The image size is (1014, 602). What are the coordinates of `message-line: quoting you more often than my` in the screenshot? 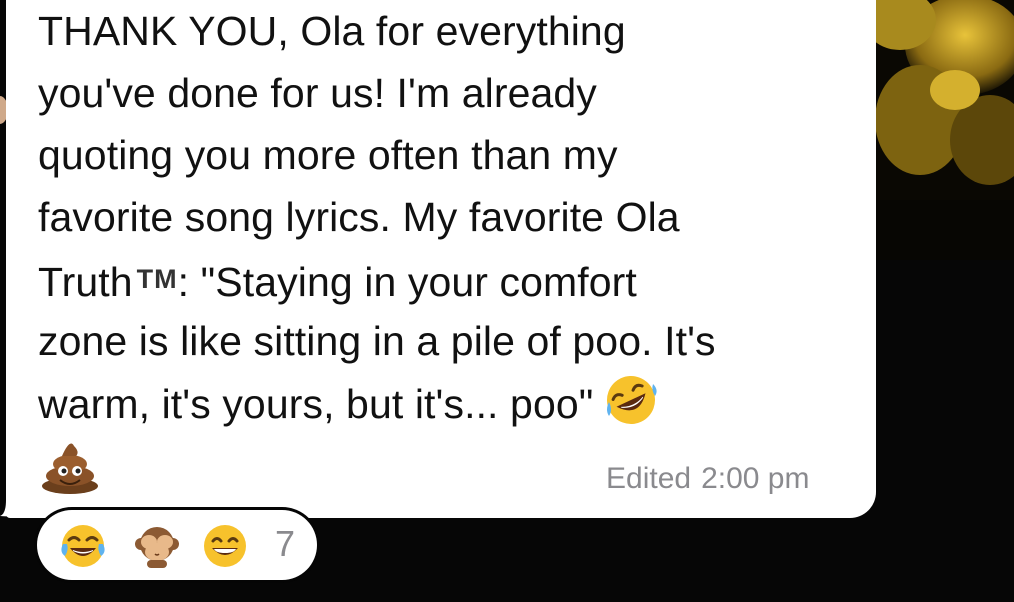 It's located at (328, 155).